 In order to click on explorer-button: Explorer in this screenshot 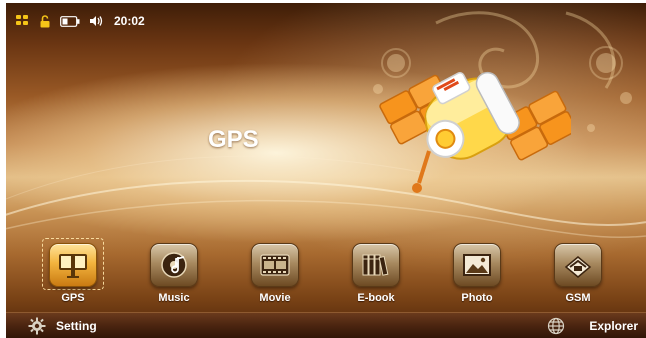, I will do `click(592, 326)`.